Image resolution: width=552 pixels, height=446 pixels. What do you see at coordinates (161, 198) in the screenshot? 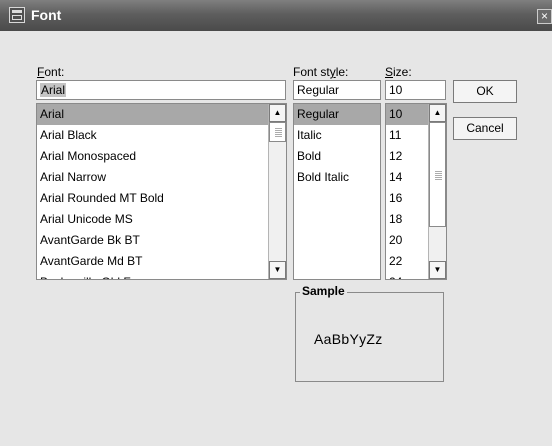
I see `font-list-item: Arial Rounded MT Bold` at bounding box center [161, 198].